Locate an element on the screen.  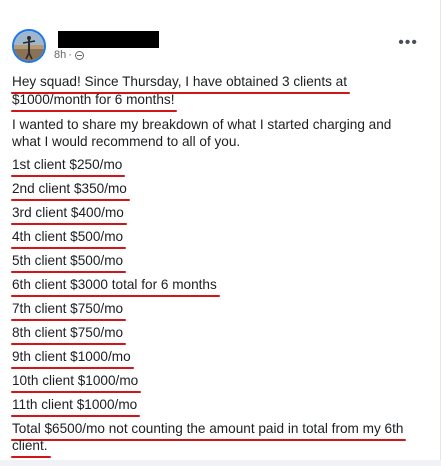
list-item: 2nd client $350/mo is located at coordinates (70, 191).